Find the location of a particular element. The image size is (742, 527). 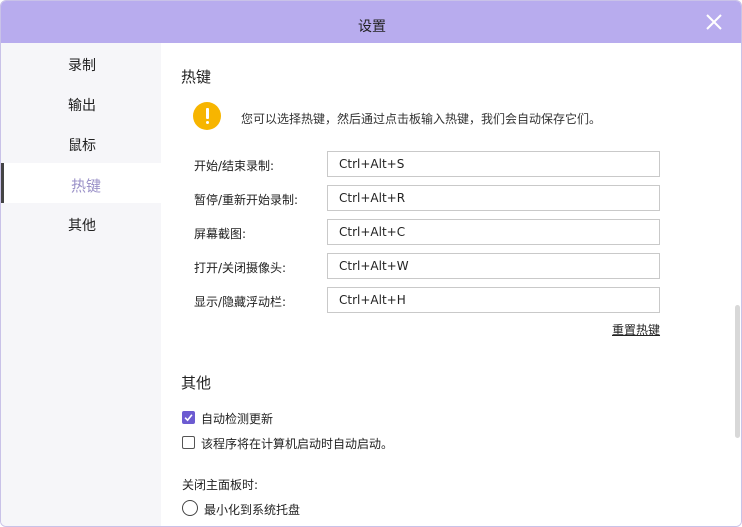

sidebar-item-record: 录制 is located at coordinates (81, 63).